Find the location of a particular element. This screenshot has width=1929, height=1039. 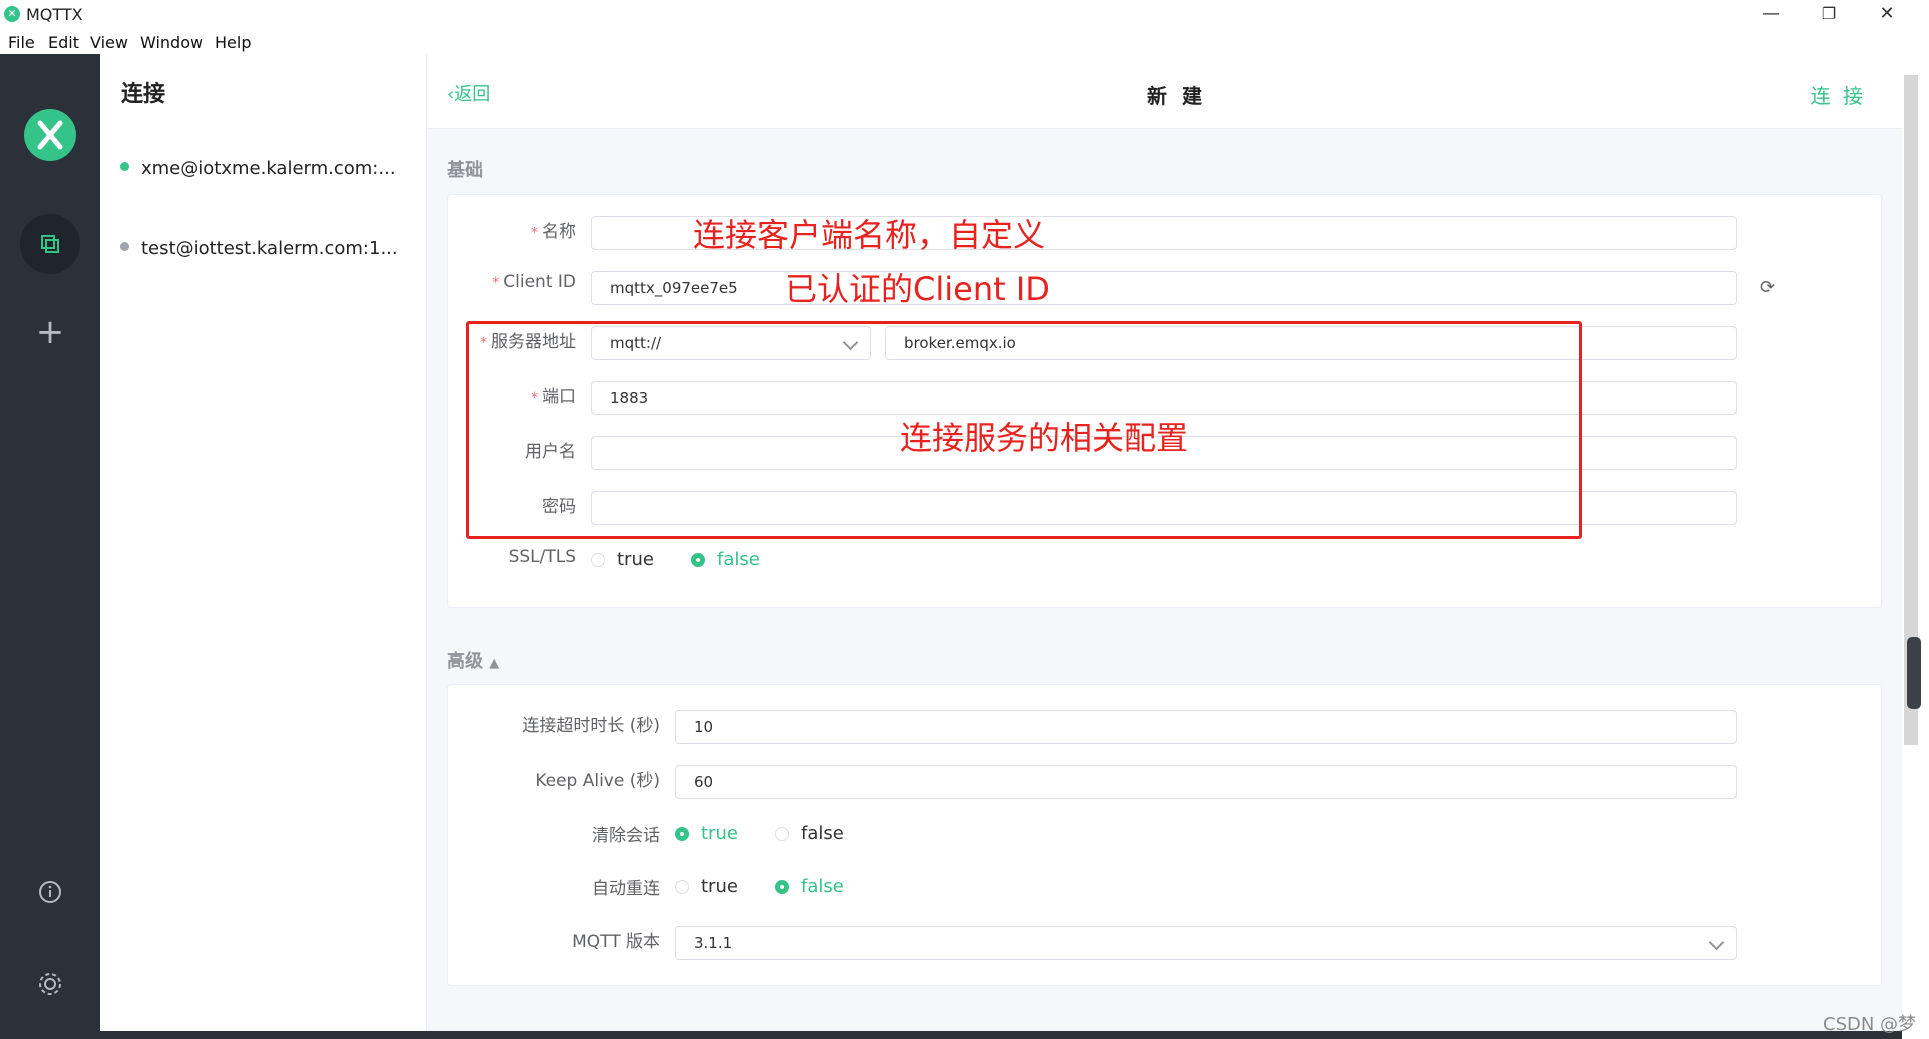

timeout-label: 连接超时时长 (秒) is located at coordinates (591, 726).